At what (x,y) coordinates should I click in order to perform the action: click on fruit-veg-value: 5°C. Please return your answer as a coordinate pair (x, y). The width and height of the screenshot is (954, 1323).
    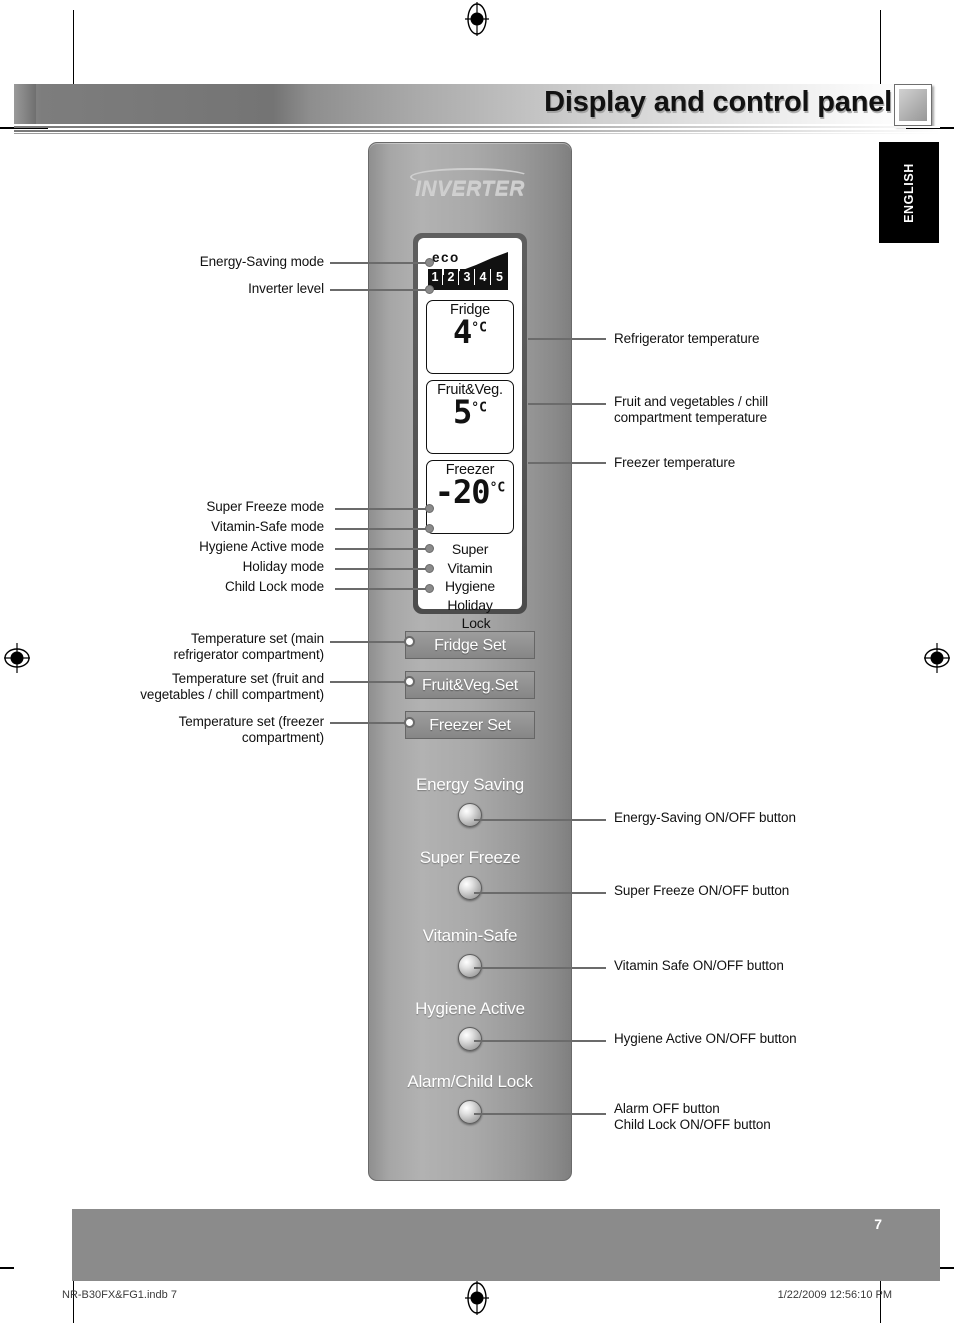
    Looking at the image, I should click on (470, 412).